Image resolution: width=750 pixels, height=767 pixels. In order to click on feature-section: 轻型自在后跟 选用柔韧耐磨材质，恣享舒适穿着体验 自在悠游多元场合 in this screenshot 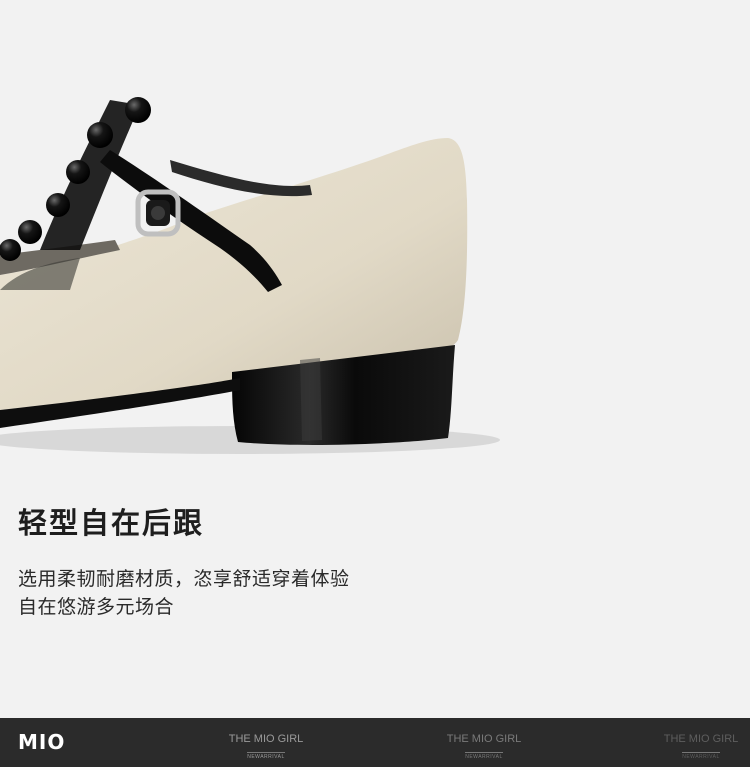, I will do `click(368, 562)`.